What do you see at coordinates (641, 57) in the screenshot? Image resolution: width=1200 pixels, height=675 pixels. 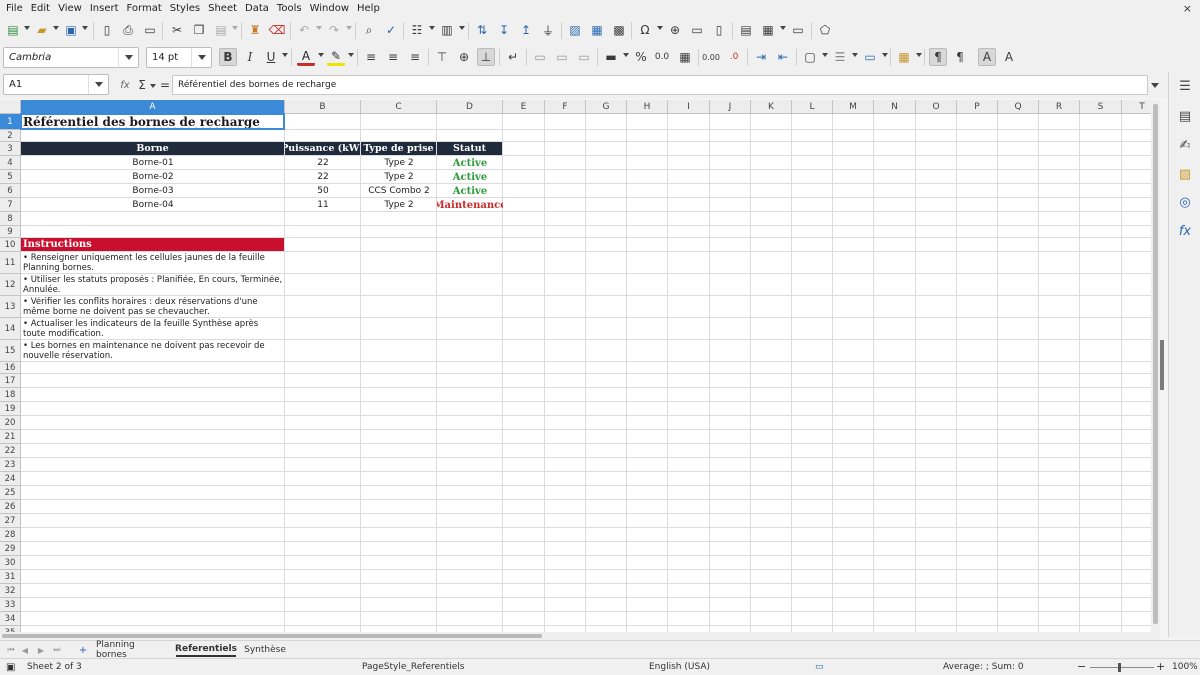 I see `percent-format-button: %` at bounding box center [641, 57].